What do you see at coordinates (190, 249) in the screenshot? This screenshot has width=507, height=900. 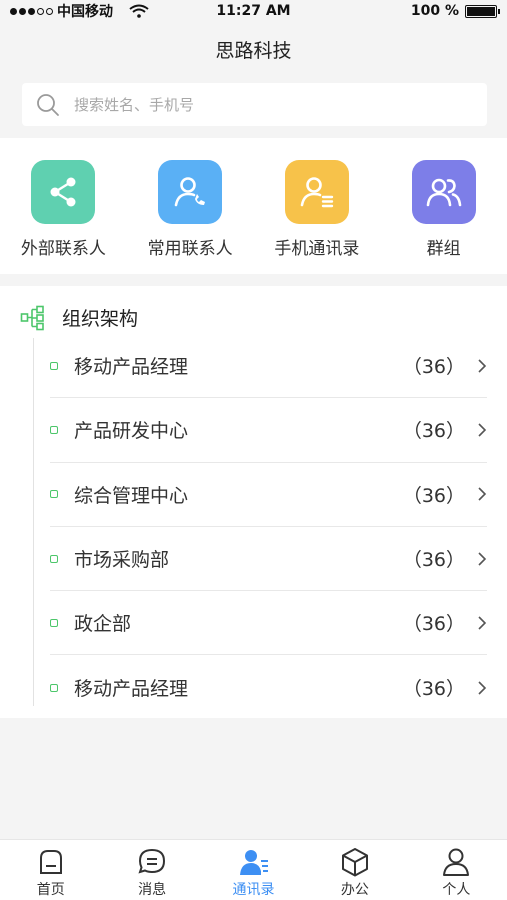 I see `quick-entry-label: 常用联系人` at bounding box center [190, 249].